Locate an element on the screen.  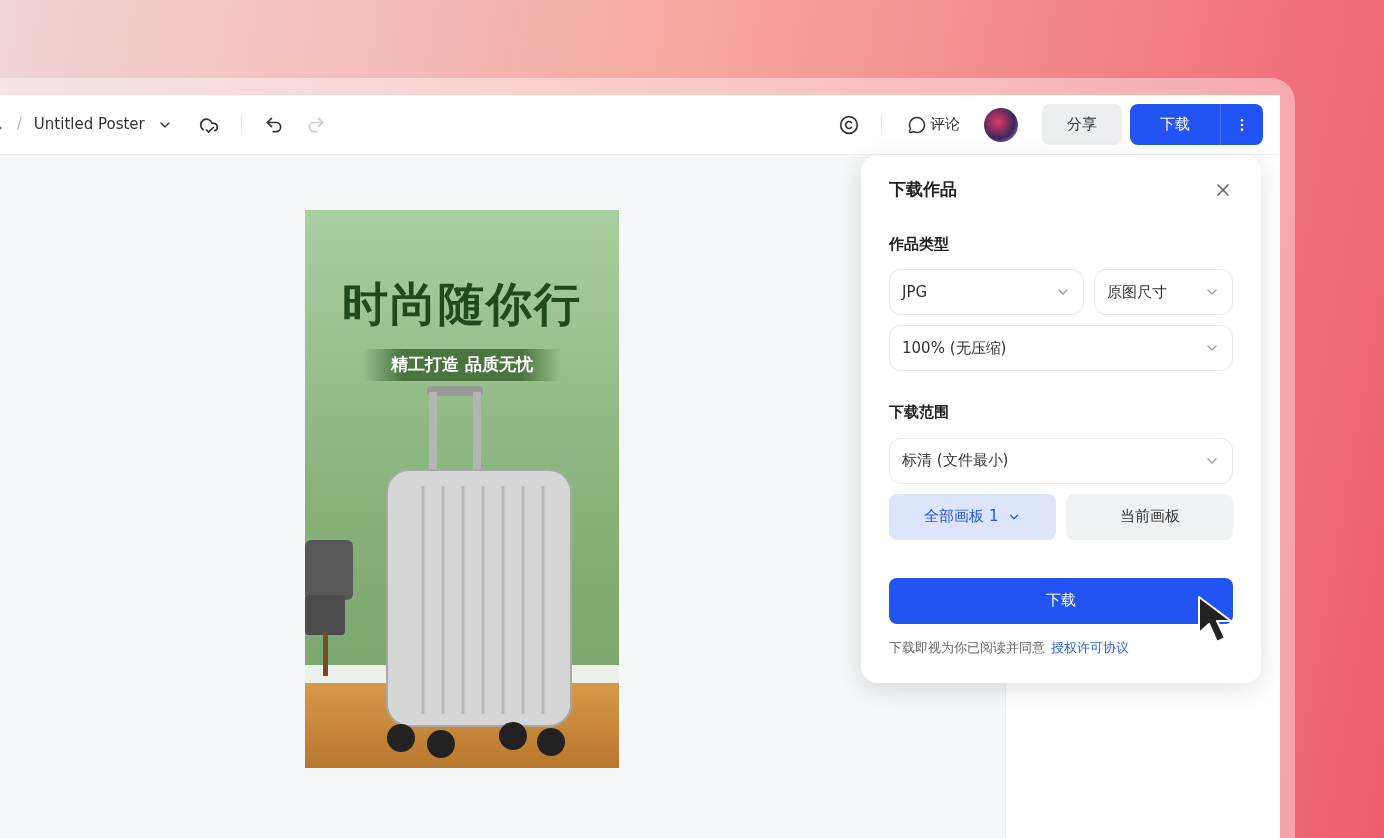
range-option: 全部画板 1 is located at coordinates (972, 516).